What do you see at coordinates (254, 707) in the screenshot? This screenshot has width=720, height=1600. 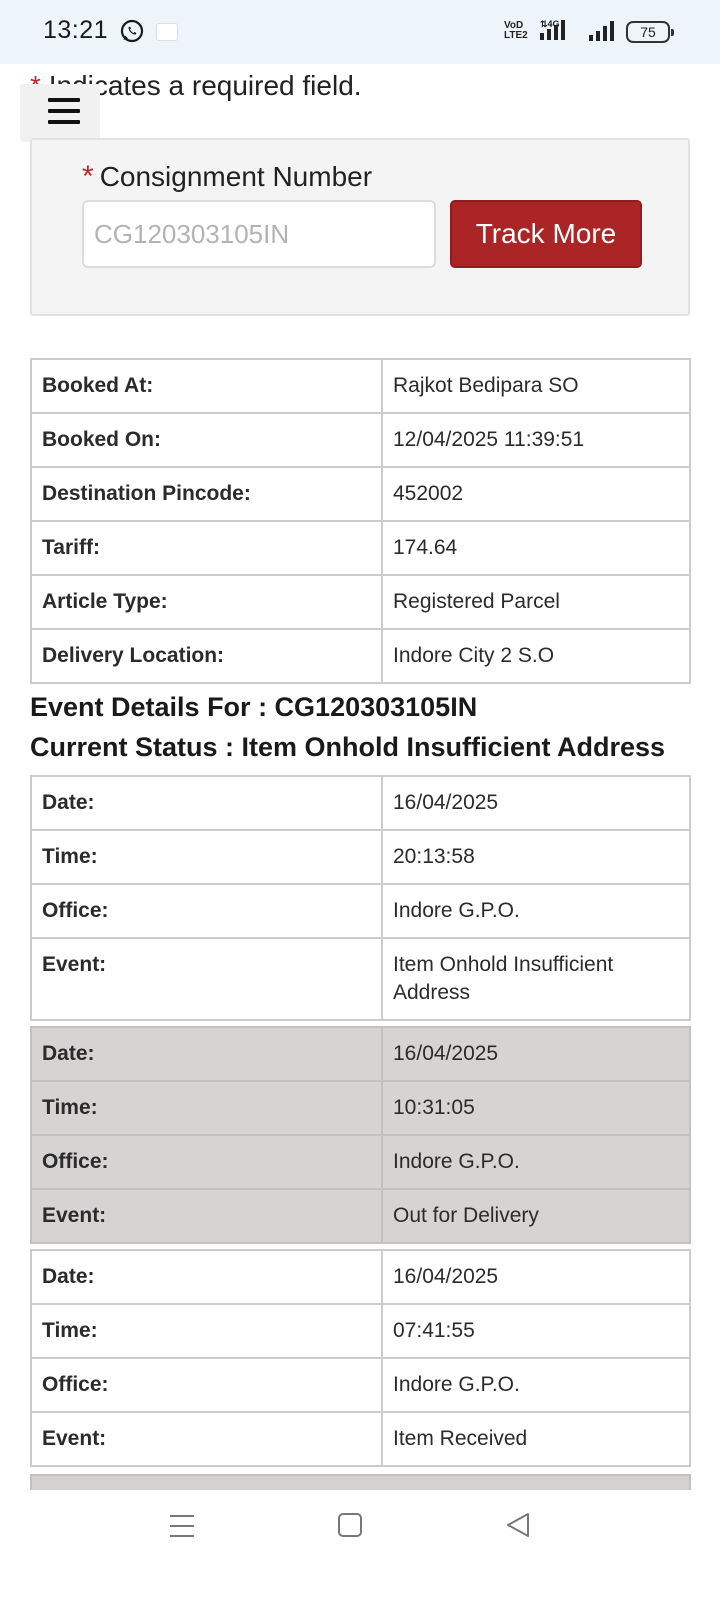 I see `event-details-title: Event Details For : CG120303105IN` at bounding box center [254, 707].